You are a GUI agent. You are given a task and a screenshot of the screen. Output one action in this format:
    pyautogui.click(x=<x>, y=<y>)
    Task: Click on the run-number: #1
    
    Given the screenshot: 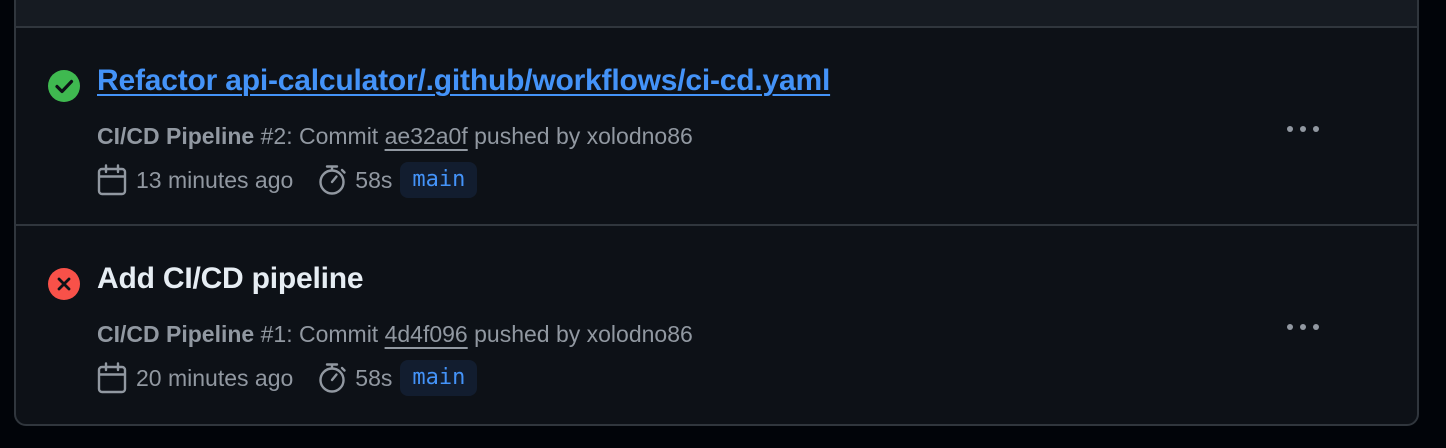 What is the action you would take?
    pyautogui.click(x=270, y=334)
    